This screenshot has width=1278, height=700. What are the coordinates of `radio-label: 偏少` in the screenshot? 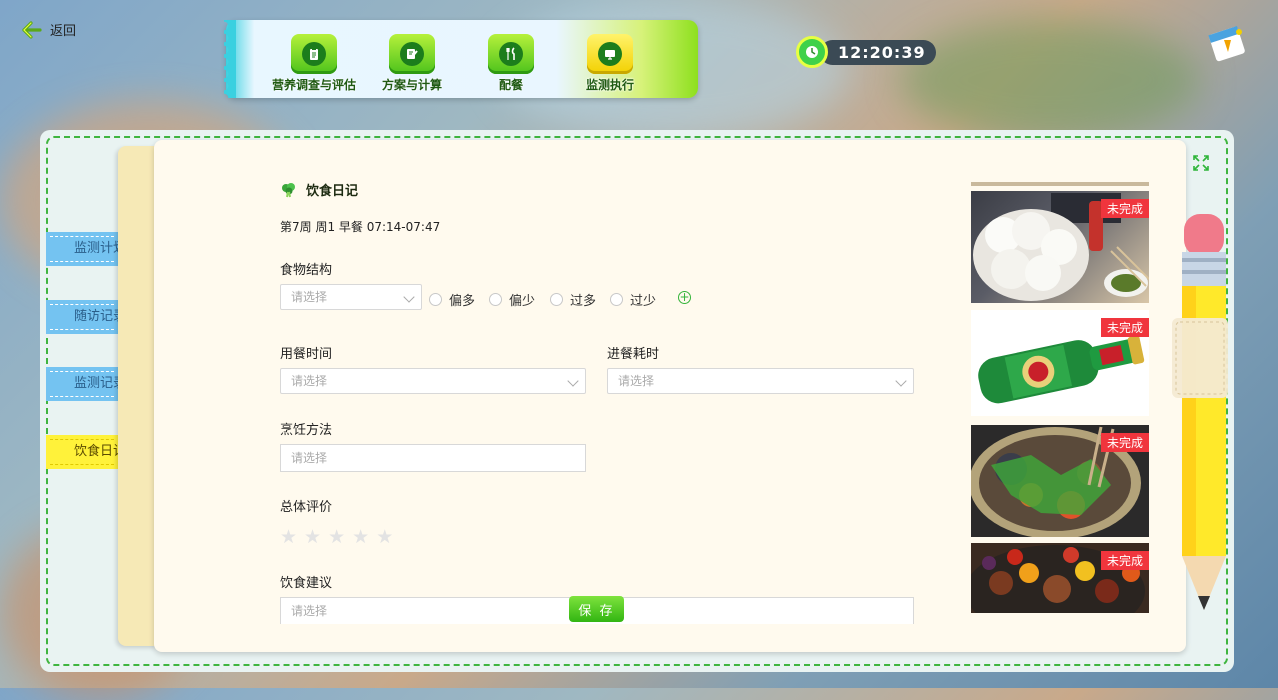 It's located at (522, 301).